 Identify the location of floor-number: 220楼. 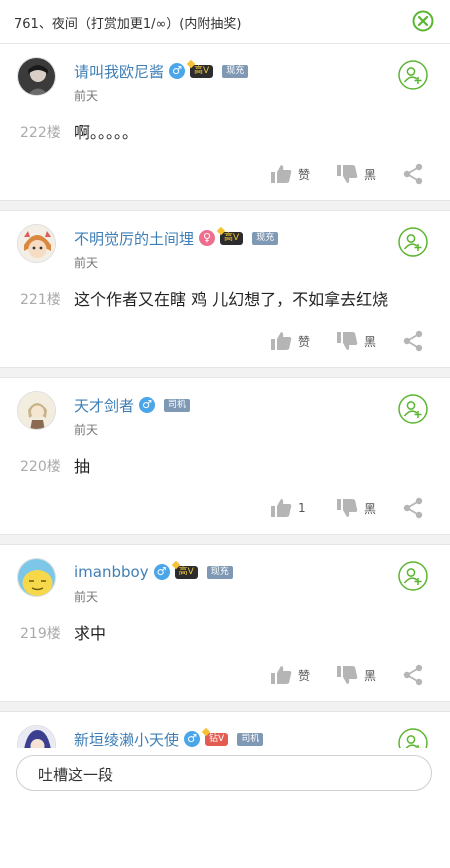
(40, 467).